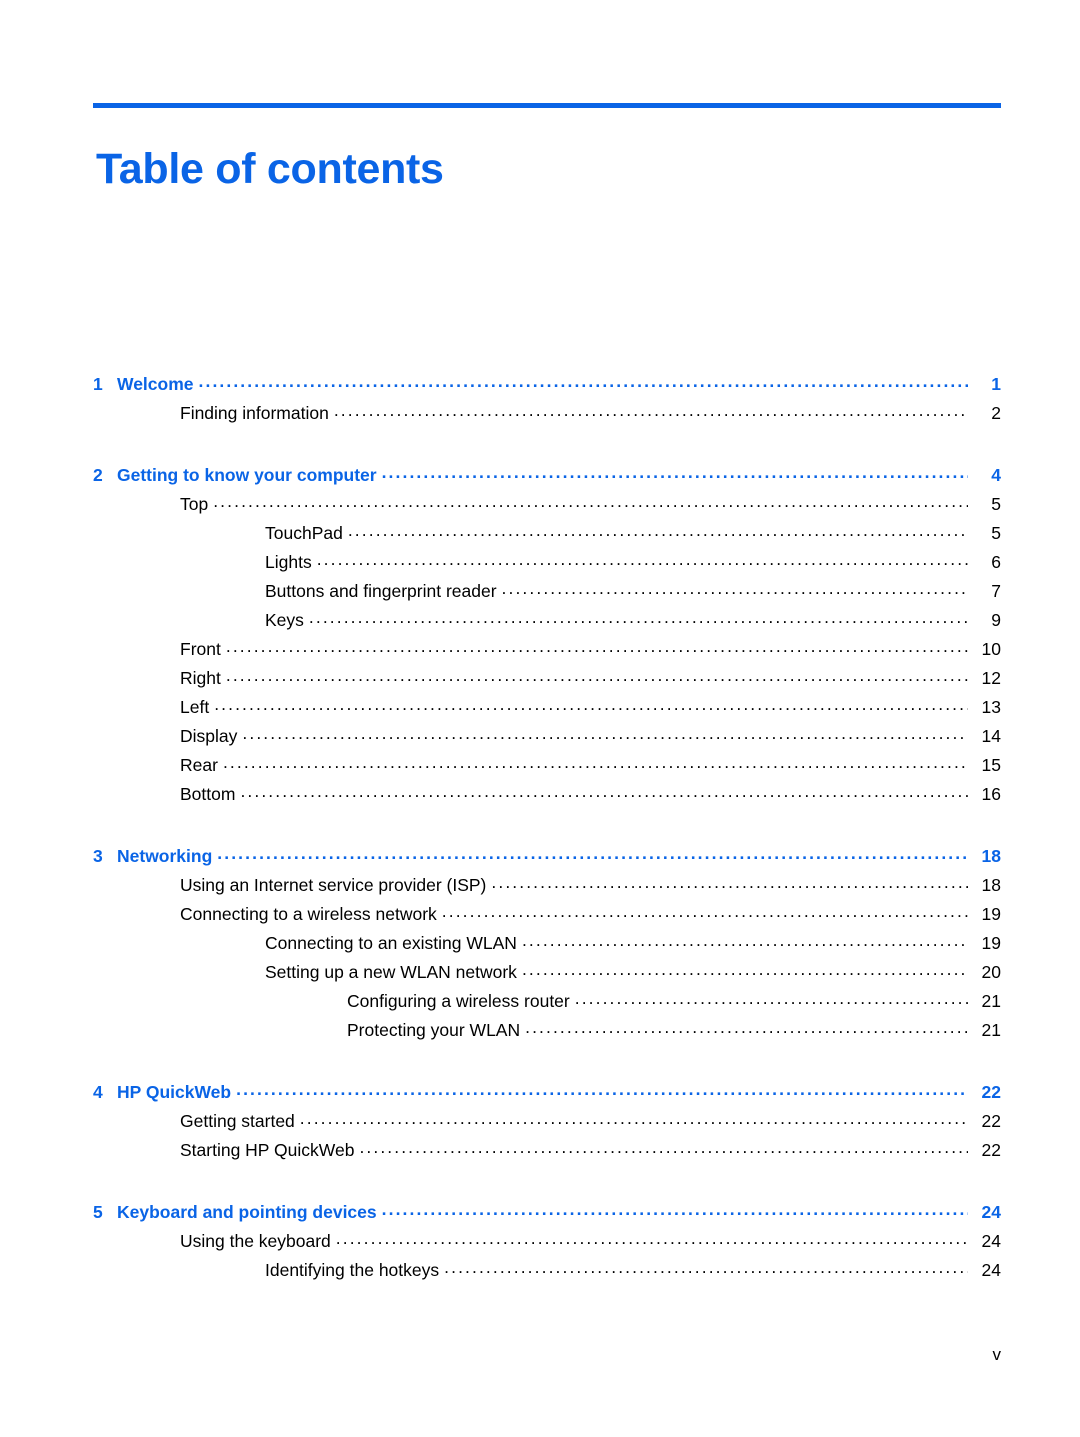 The width and height of the screenshot is (1080, 1437). I want to click on toc-entry-label: Front, so click(200, 649).